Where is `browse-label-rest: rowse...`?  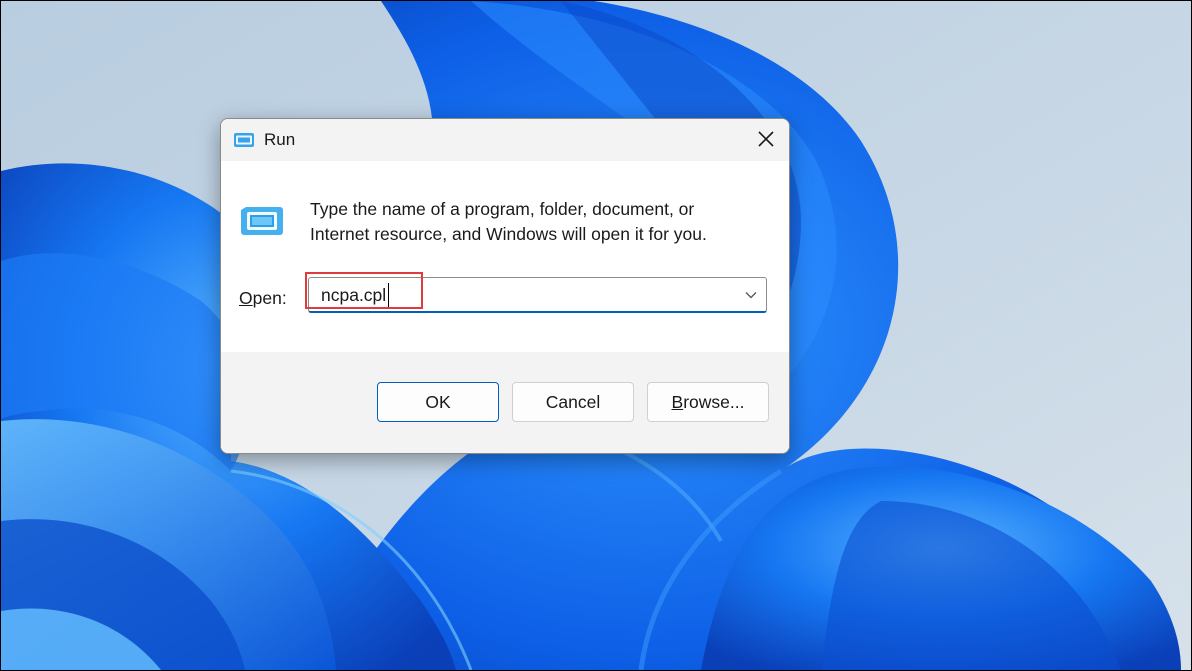 browse-label-rest: rowse... is located at coordinates (714, 401).